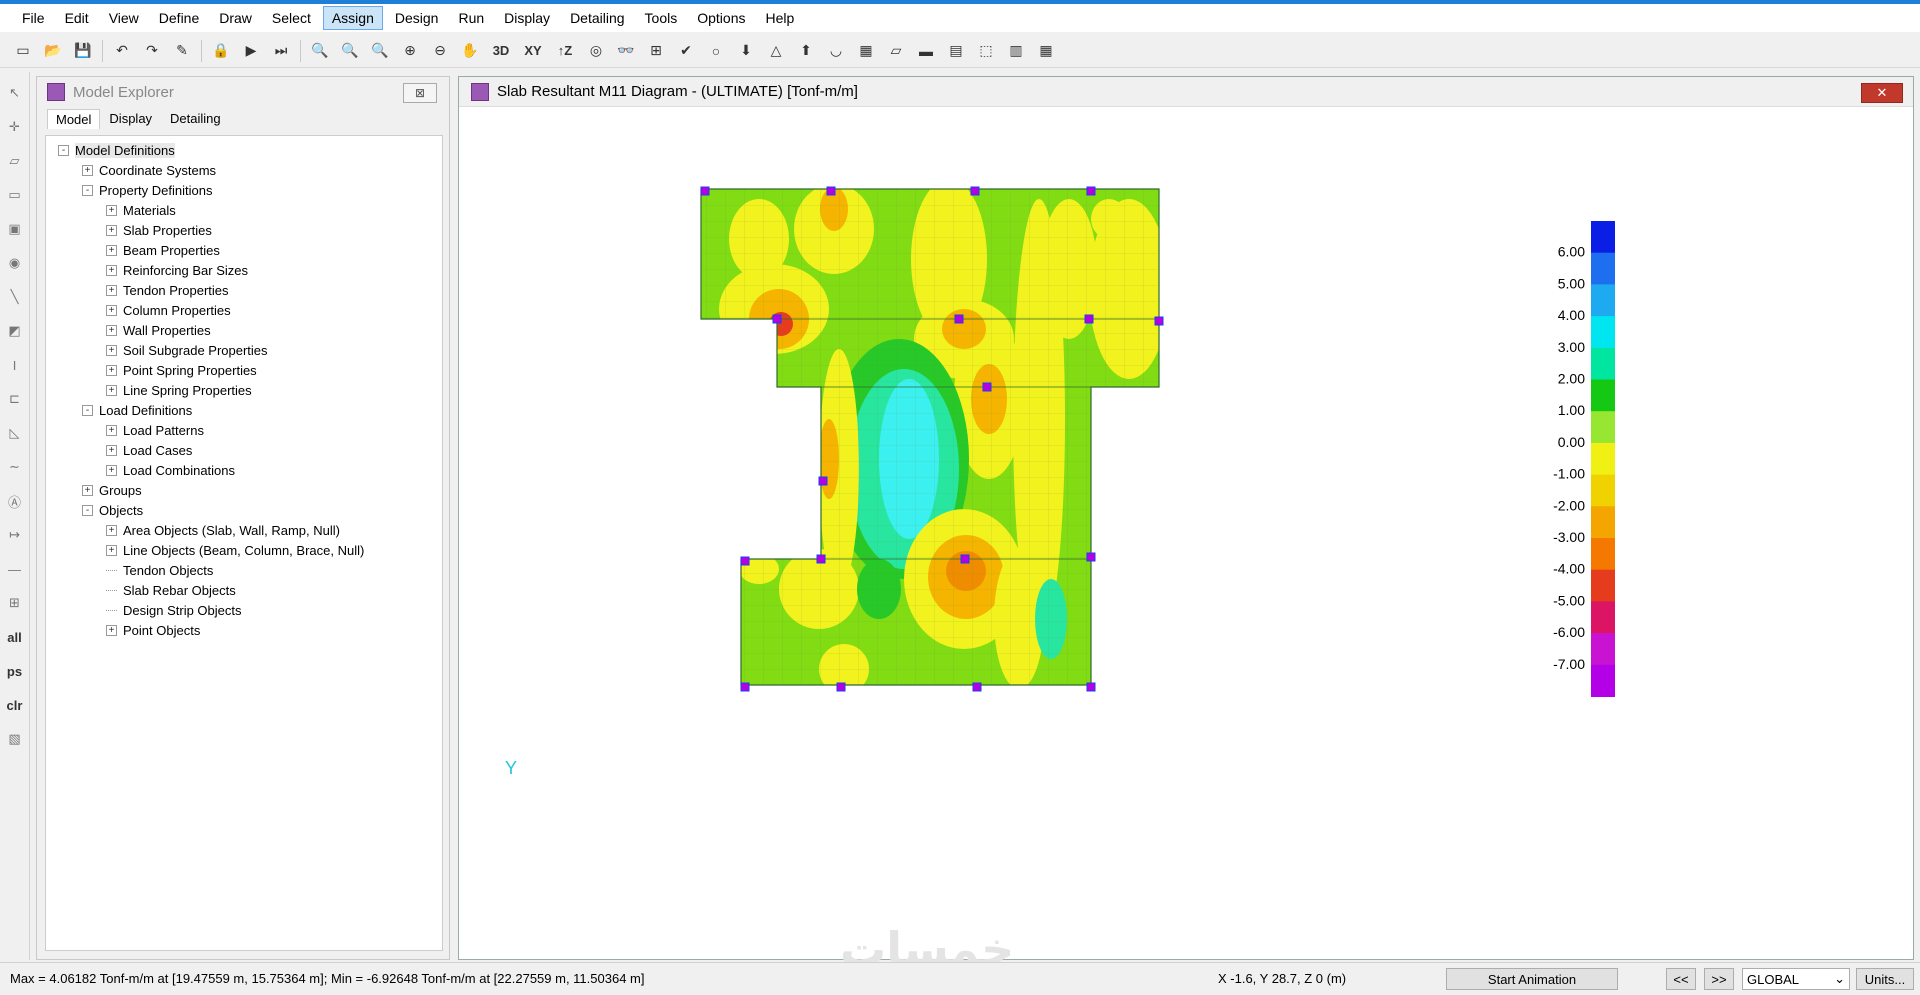 The image size is (1920, 995). What do you see at coordinates (15, 603) in the screenshot?
I see `snap-icon: ⊞` at bounding box center [15, 603].